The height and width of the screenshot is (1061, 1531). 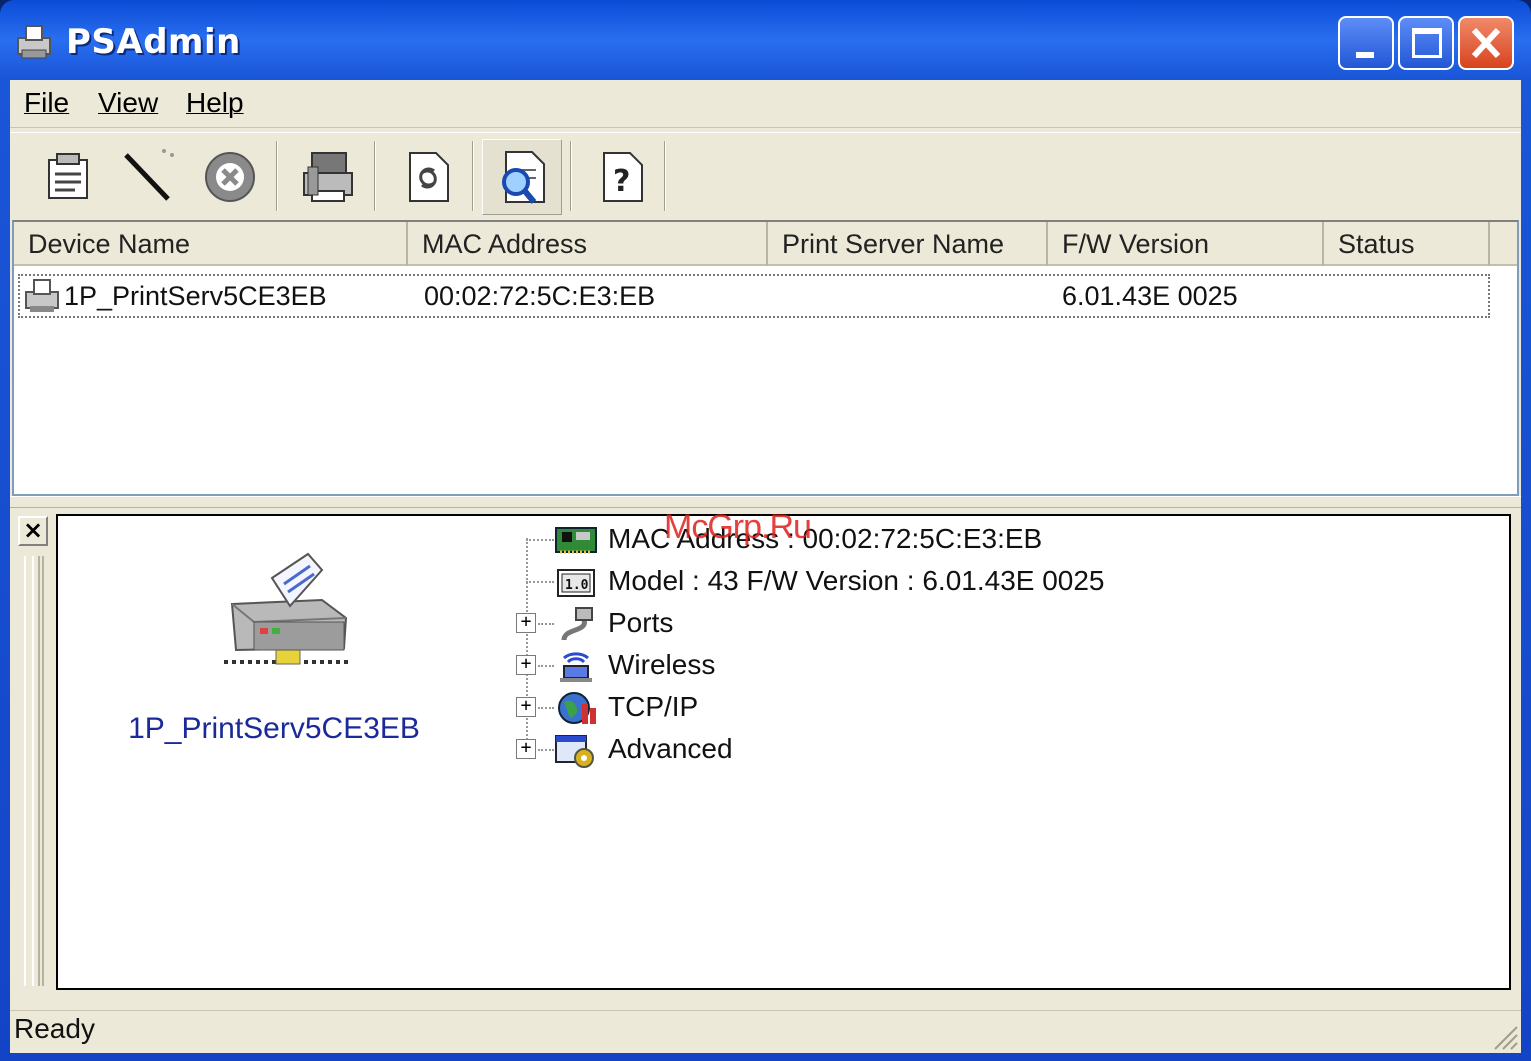 What do you see at coordinates (1407, 244) in the screenshot?
I see `column-header-status: Status` at bounding box center [1407, 244].